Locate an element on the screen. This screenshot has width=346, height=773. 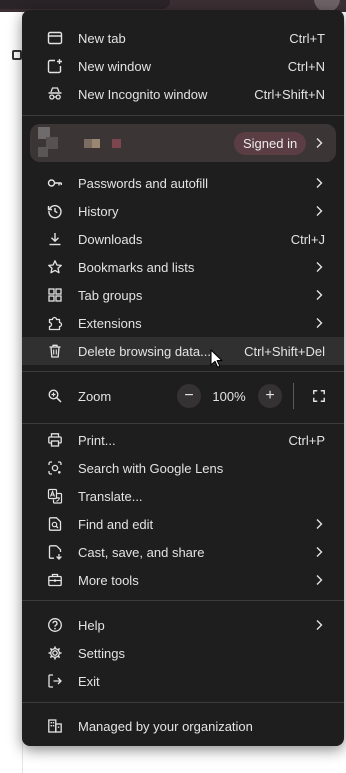
profile-row: Signed in is located at coordinates (183, 143).